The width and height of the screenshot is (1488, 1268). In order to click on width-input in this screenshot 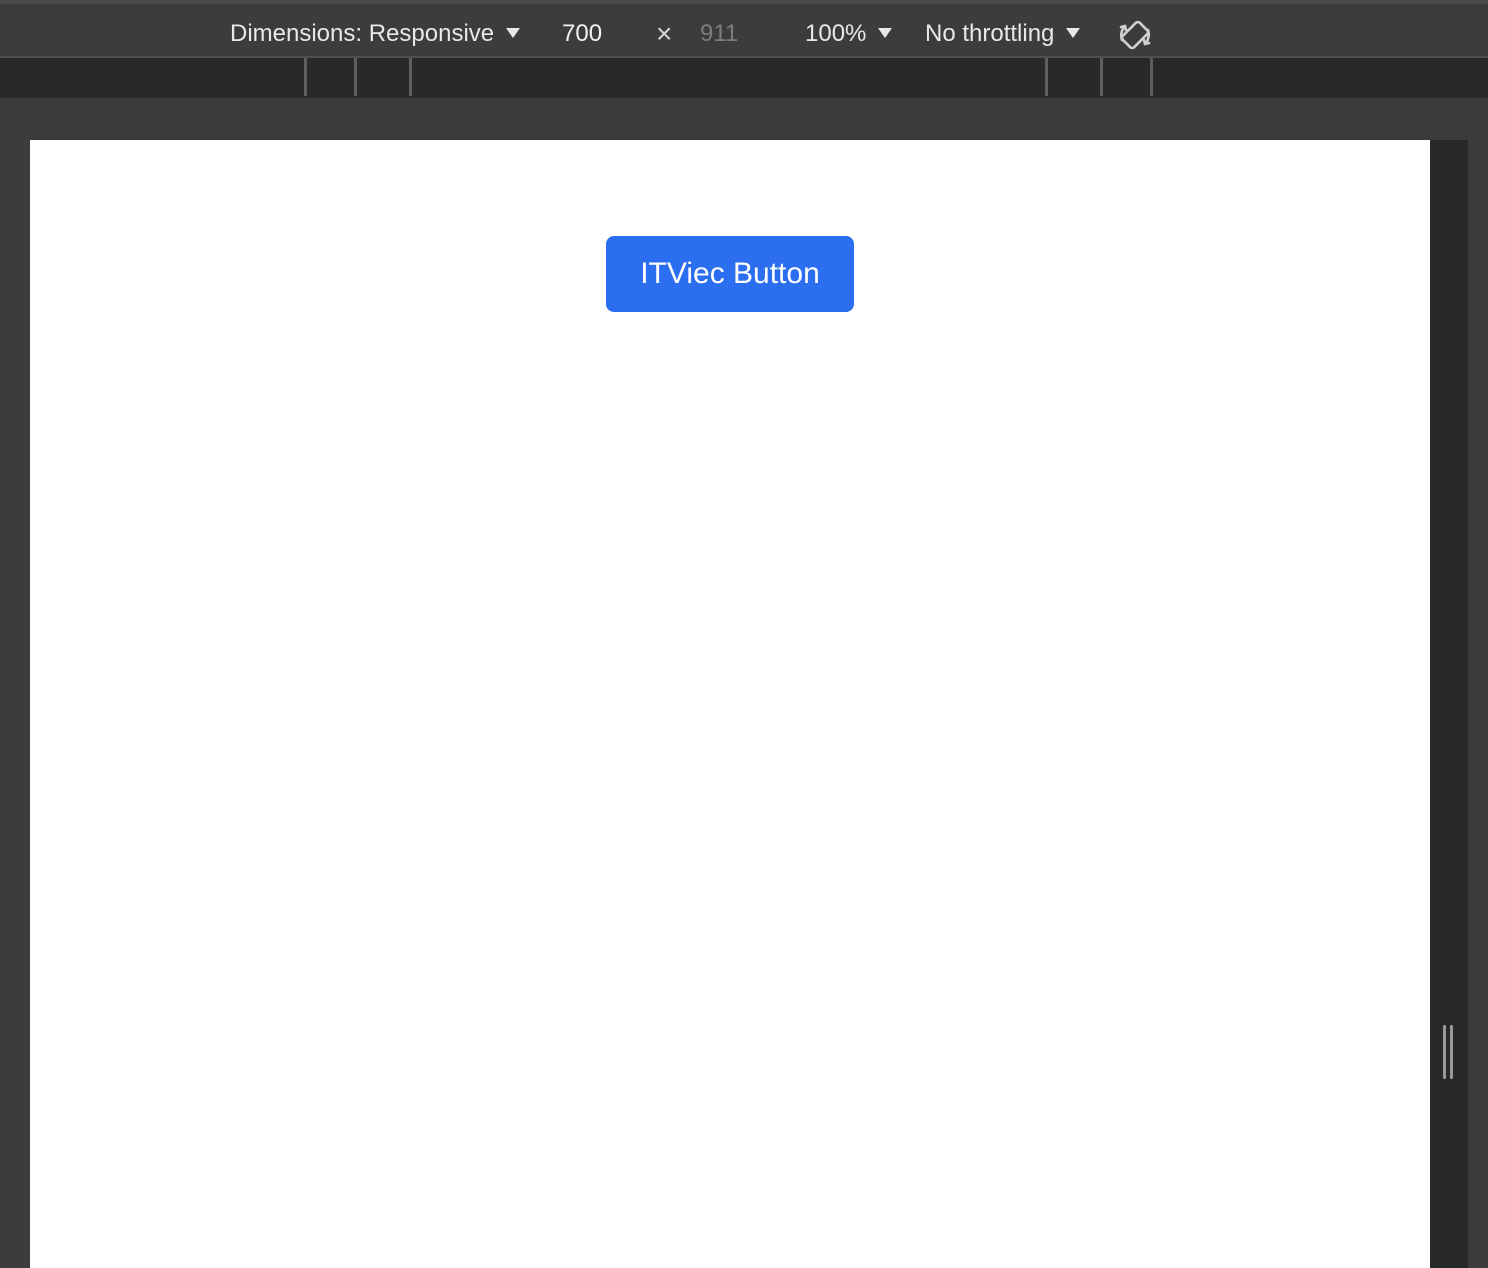, I will do `click(597, 34)`.